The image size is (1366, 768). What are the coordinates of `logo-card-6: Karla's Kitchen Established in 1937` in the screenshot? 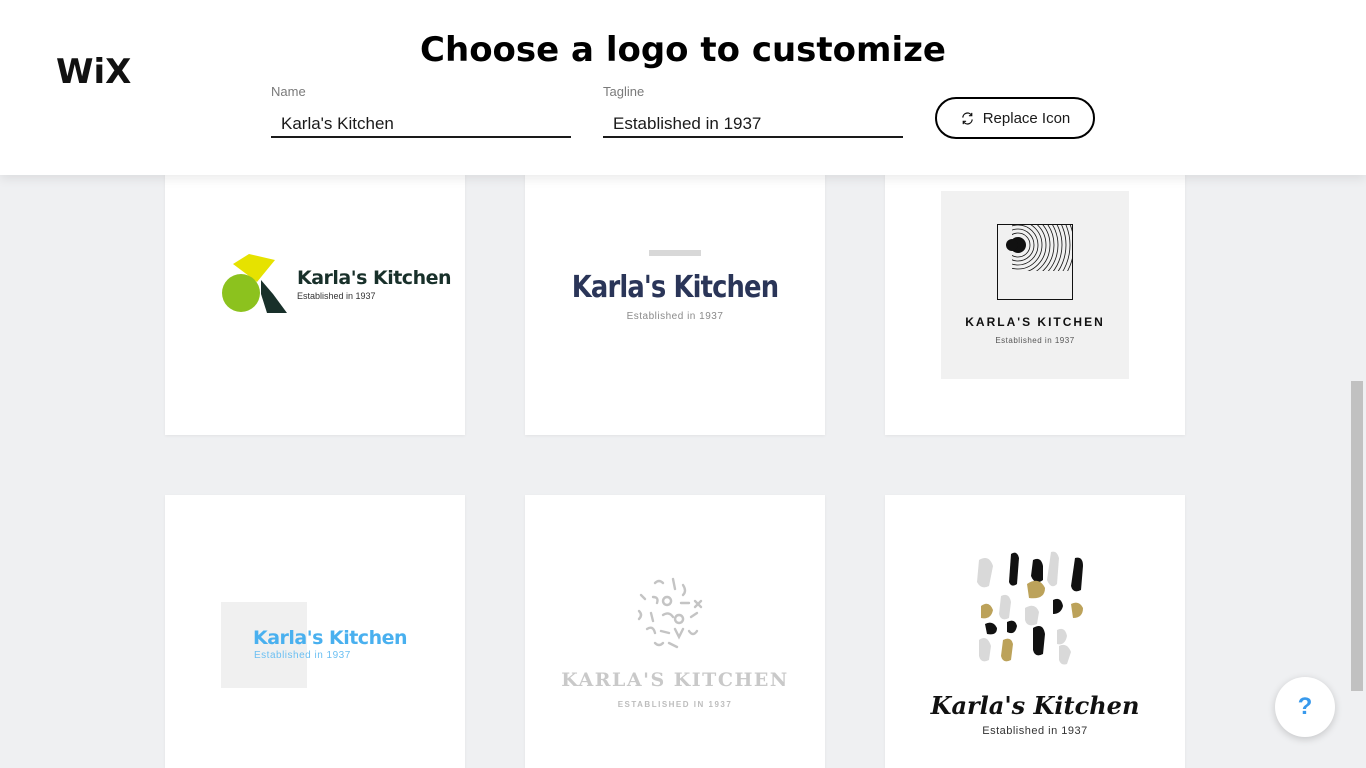 It's located at (1035, 631).